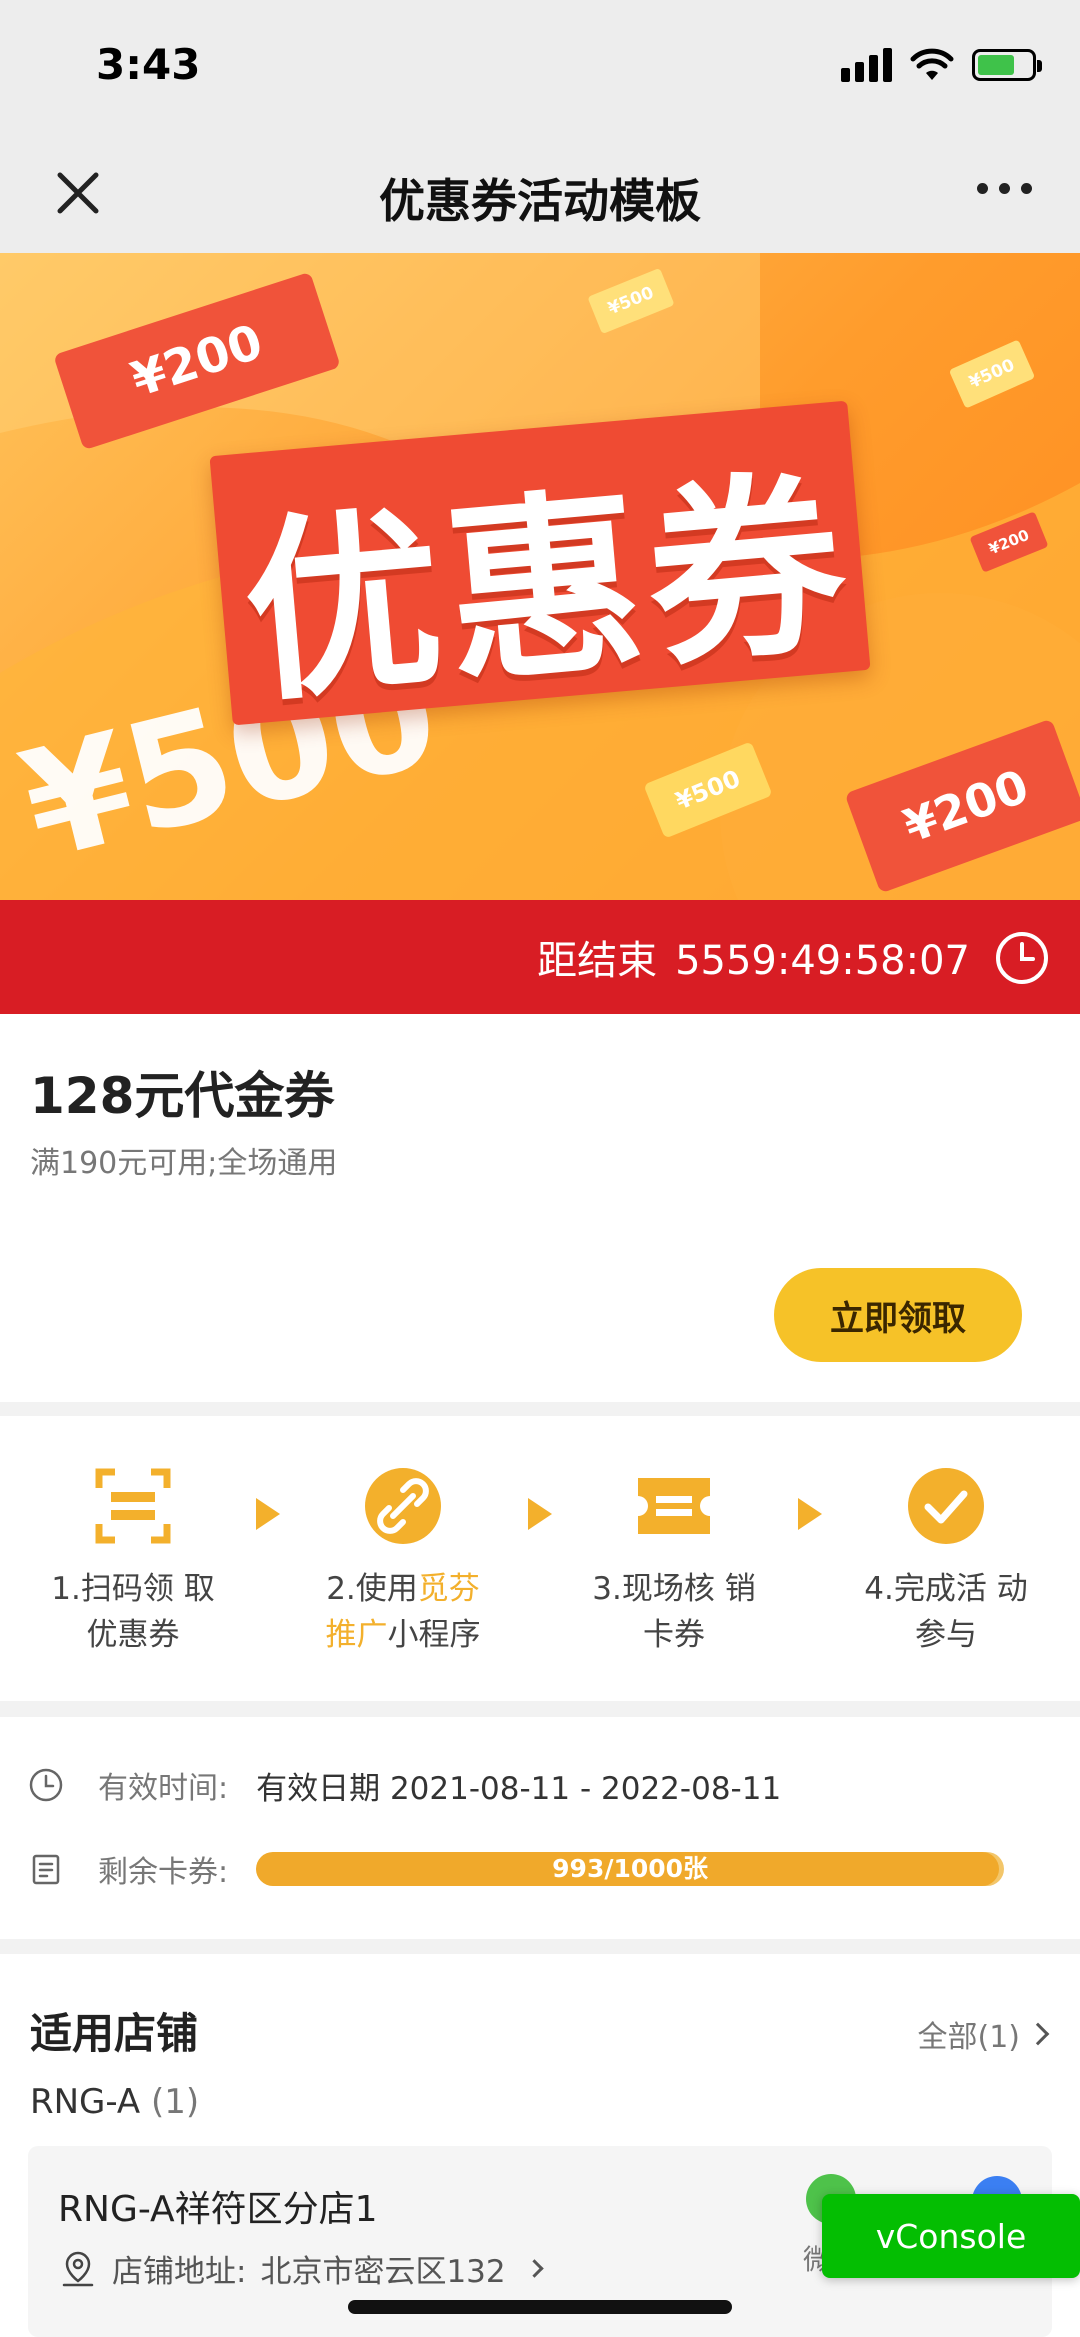  I want to click on store-group-name: RNG-A, so click(85, 2102).